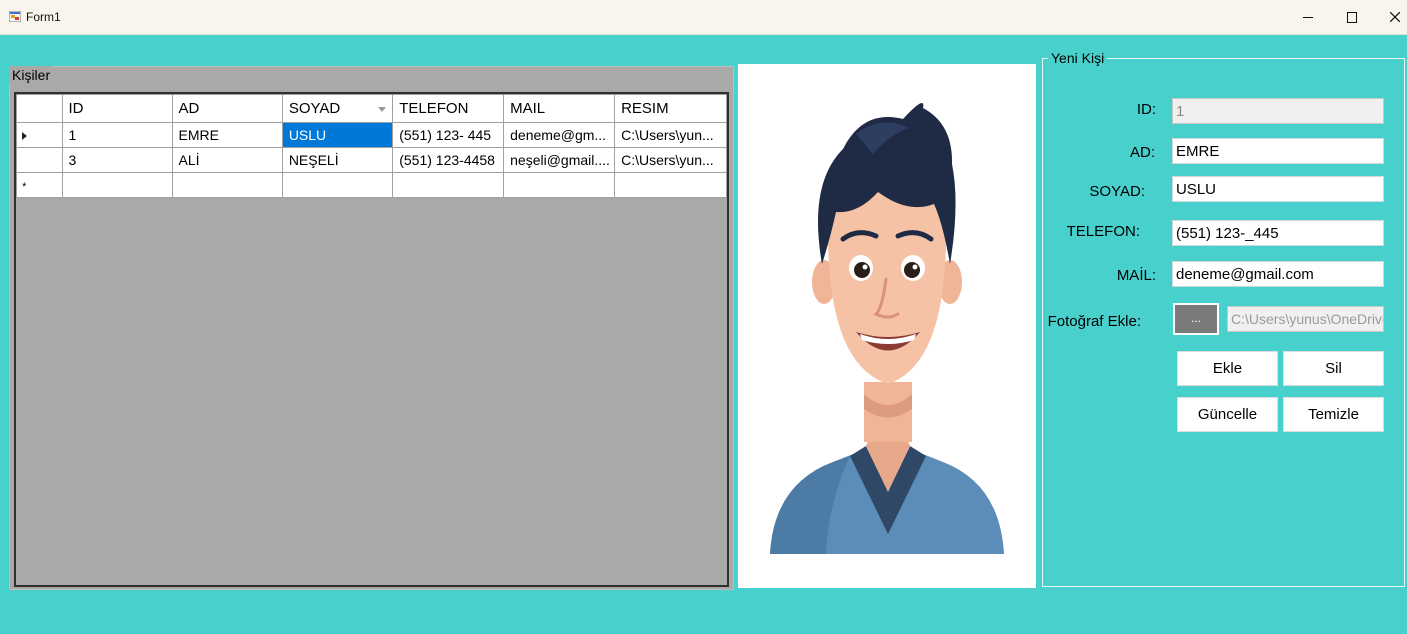  Describe the element at coordinates (448, 160) in the screenshot. I see `cell-telefon: (551) 123-4458` at that location.